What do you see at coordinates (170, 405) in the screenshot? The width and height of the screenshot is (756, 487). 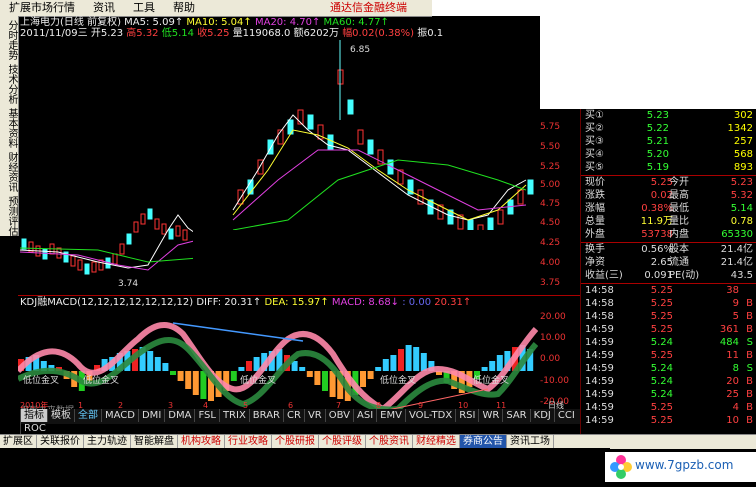 I see `time-tick: 3` at bounding box center [170, 405].